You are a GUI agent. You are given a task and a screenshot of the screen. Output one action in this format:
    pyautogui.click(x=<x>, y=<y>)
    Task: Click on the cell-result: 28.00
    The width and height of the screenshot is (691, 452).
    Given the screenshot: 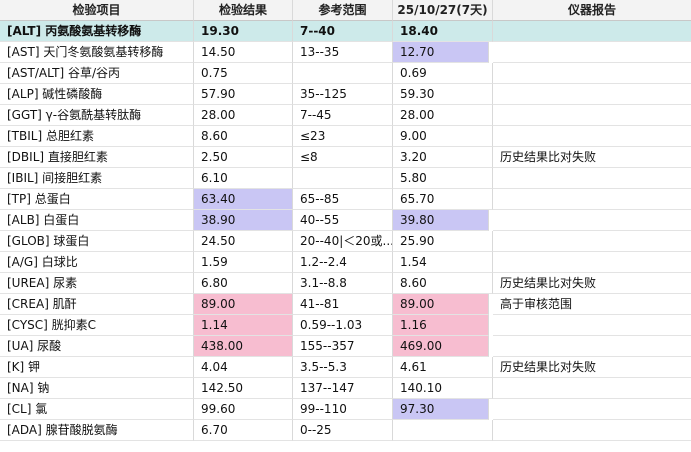 What is the action you would take?
    pyautogui.click(x=243, y=115)
    